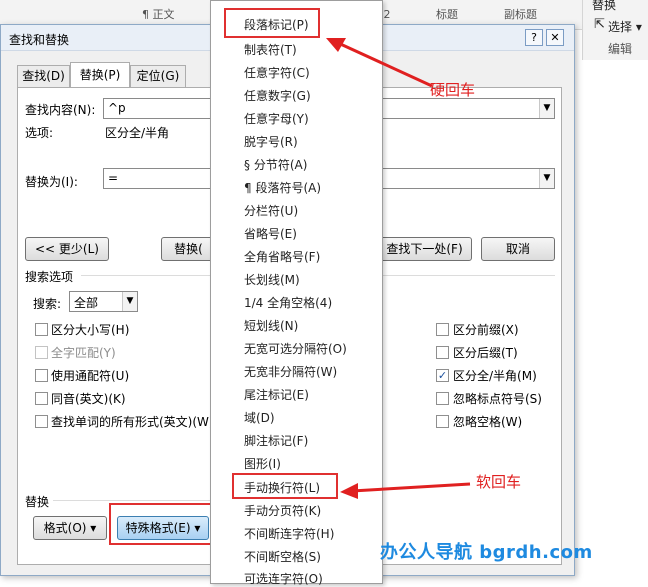 The width and height of the screenshot is (648, 587). What do you see at coordinates (259, 417) in the screenshot?
I see `menu-field: 域(D)` at bounding box center [259, 417].